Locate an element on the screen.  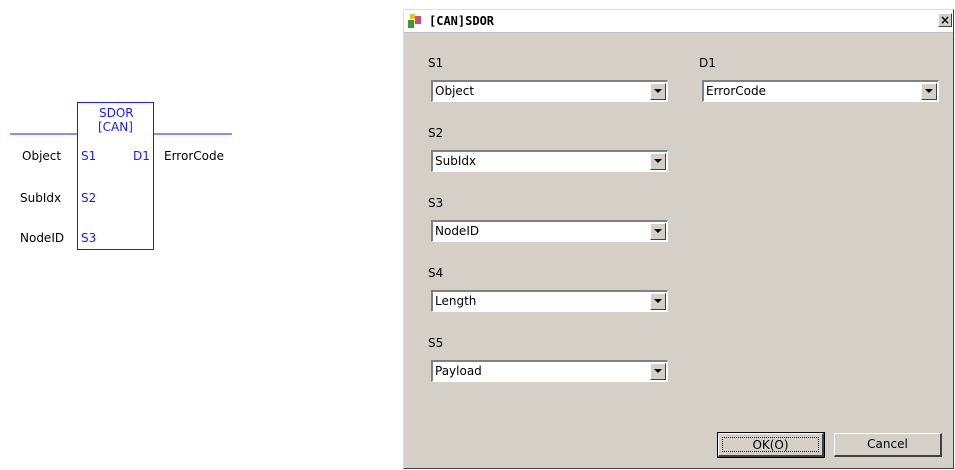
input-operand-s1: Object is located at coordinates (42, 156).